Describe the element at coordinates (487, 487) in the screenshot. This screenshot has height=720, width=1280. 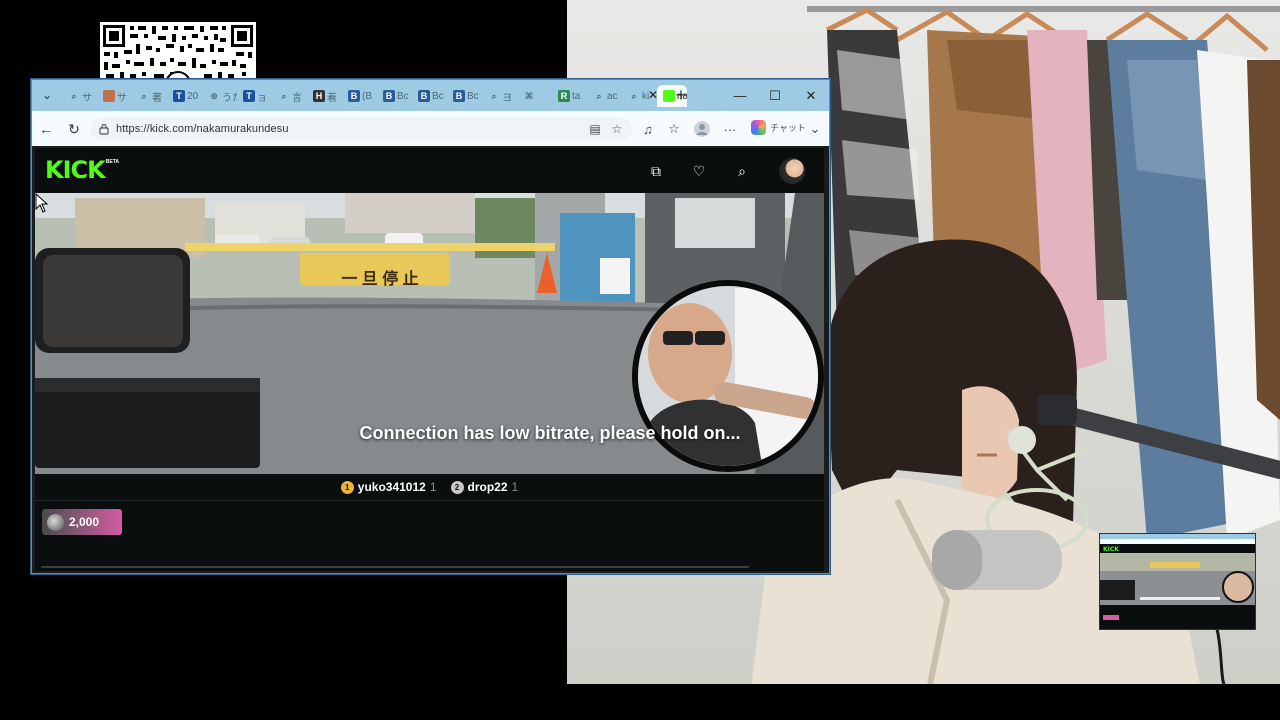
I see `gifter-name: drop22` at that location.